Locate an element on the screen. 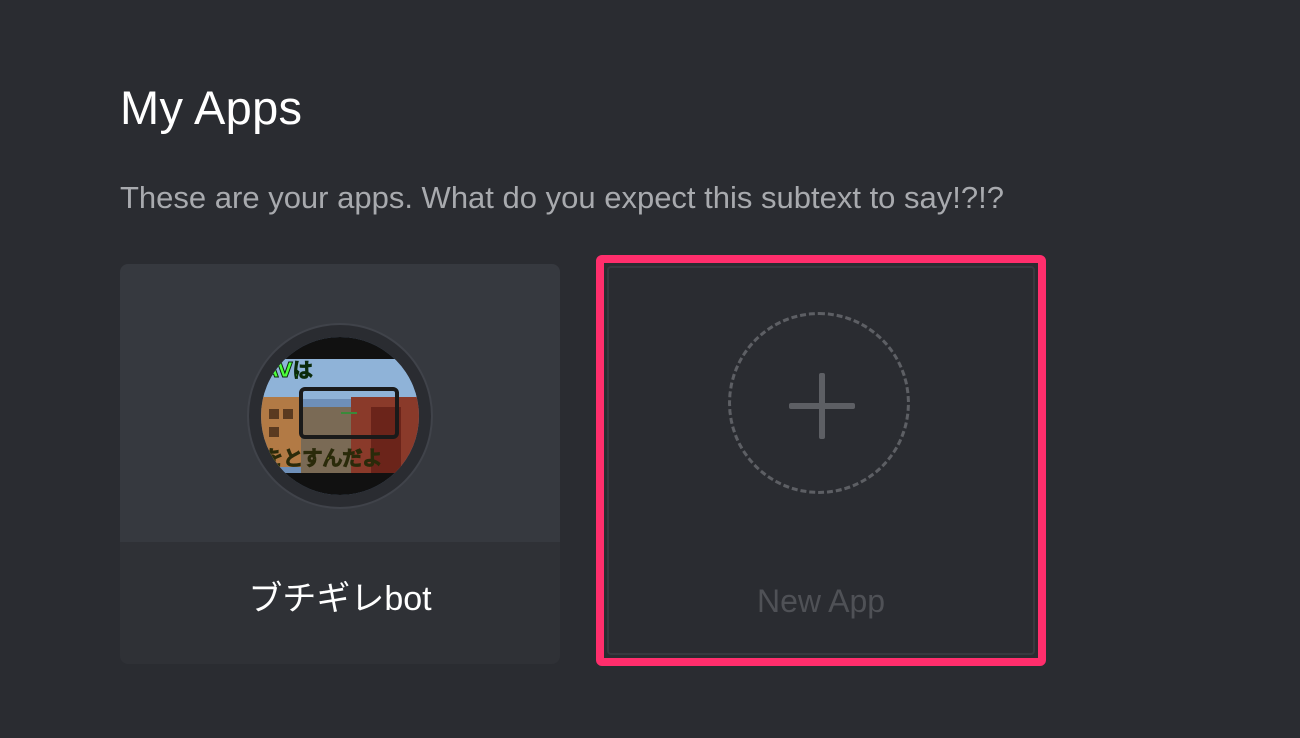 This screenshot has width=1300, height=738. app-avatar: AVは をとすんだよ is located at coordinates (340, 416).